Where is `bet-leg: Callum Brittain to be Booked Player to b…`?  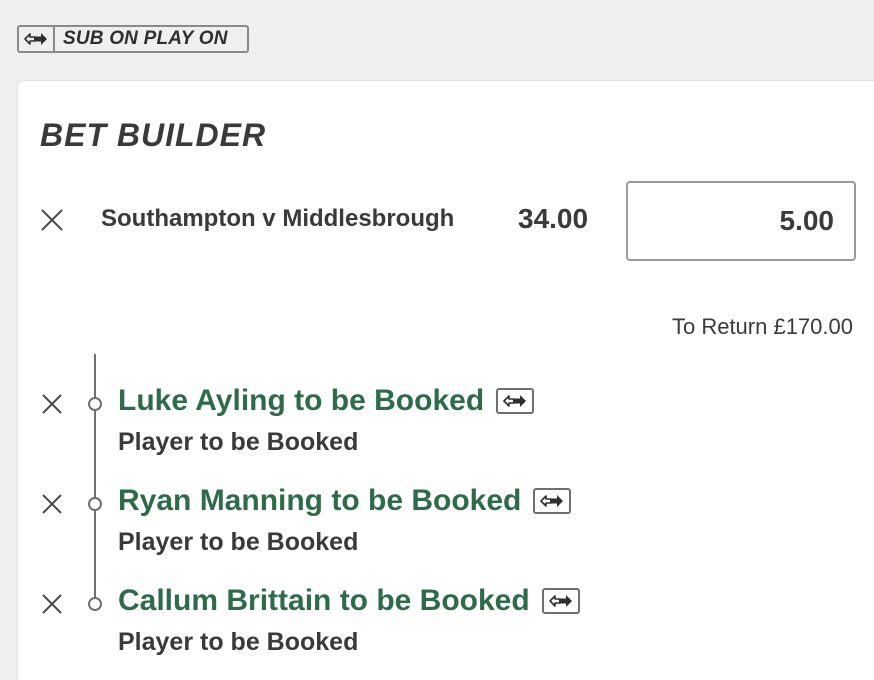 bet-leg: Callum Brittain to be Booked Player to b… is located at coordinates (443, 629).